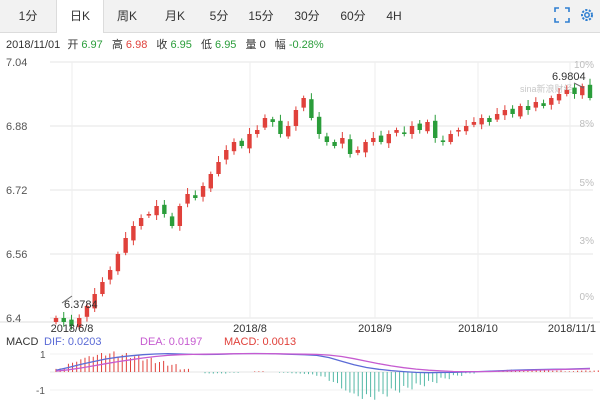 This screenshot has height=400, width=600. What do you see at coordinates (171, 342) in the screenshot?
I see `dea-label: DEA: 0.0197` at bounding box center [171, 342].